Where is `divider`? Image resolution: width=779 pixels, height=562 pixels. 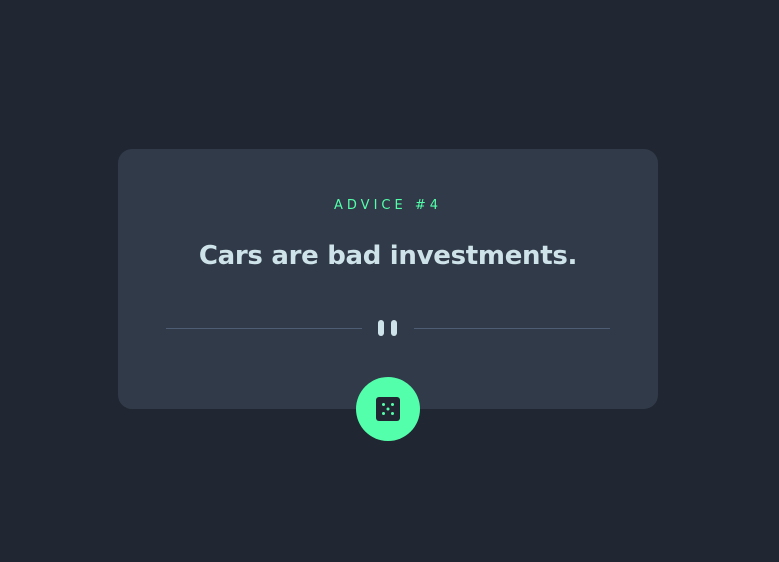 divider is located at coordinates (388, 328).